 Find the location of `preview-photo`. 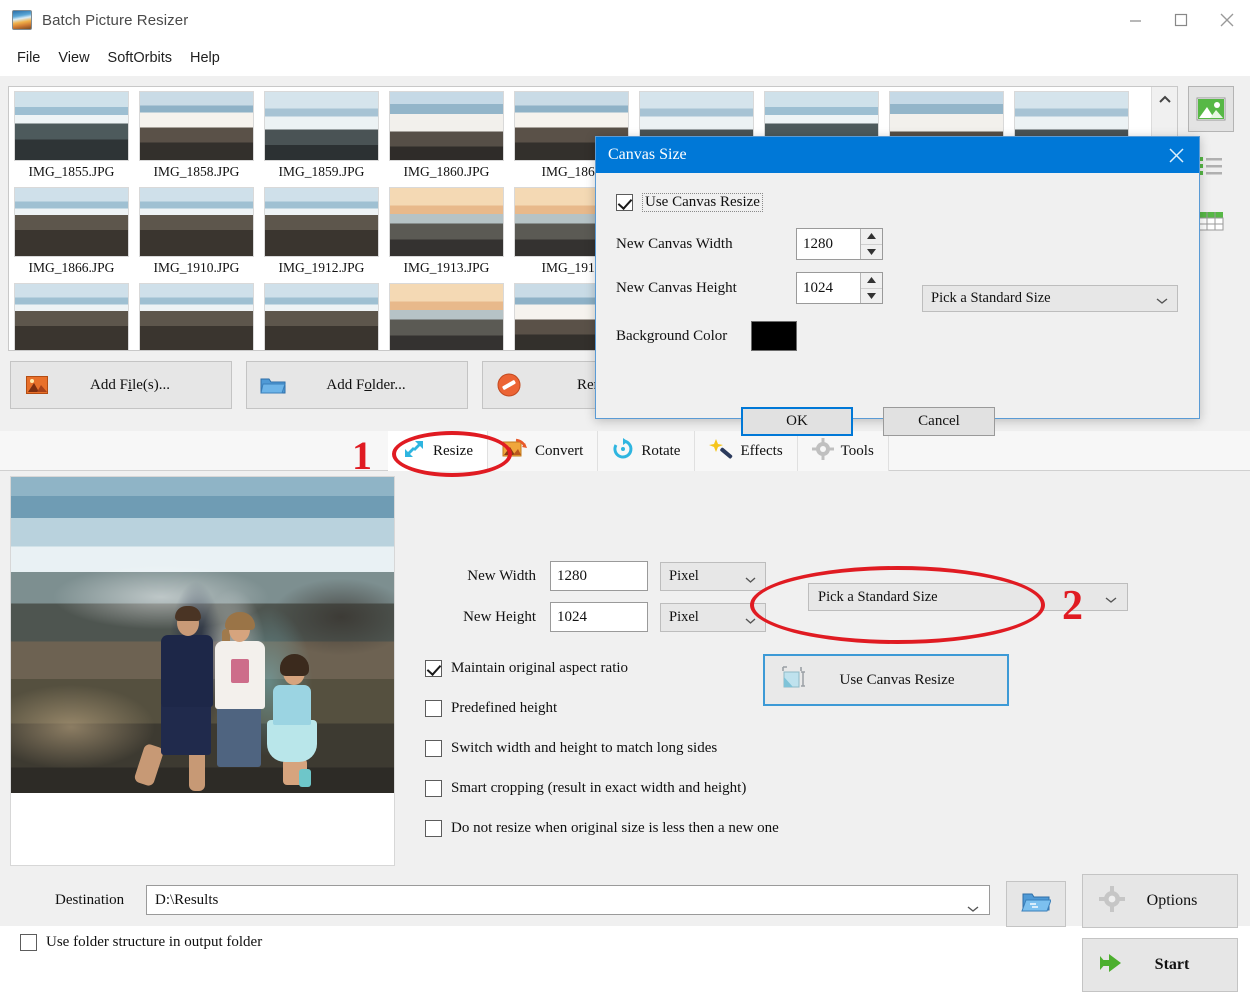

preview-photo is located at coordinates (202, 635).